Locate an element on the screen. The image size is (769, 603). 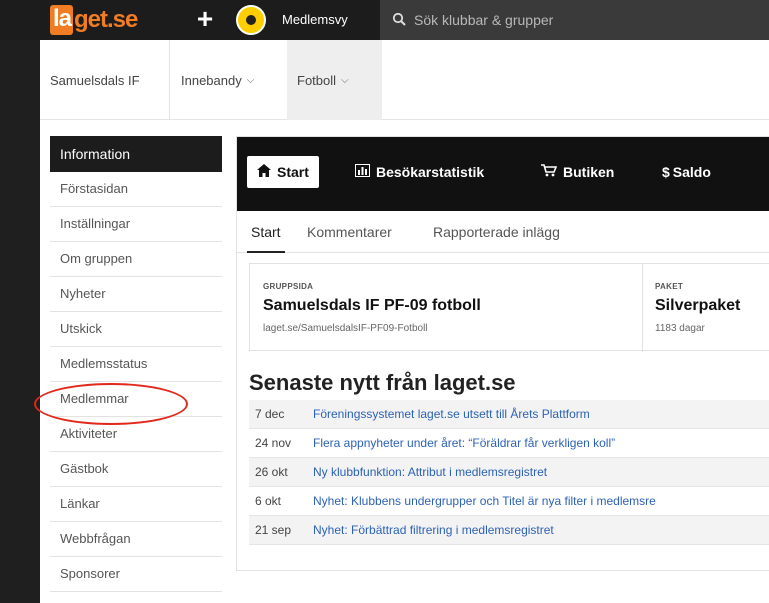
balance-button: $ Saldo is located at coordinates (686, 172).